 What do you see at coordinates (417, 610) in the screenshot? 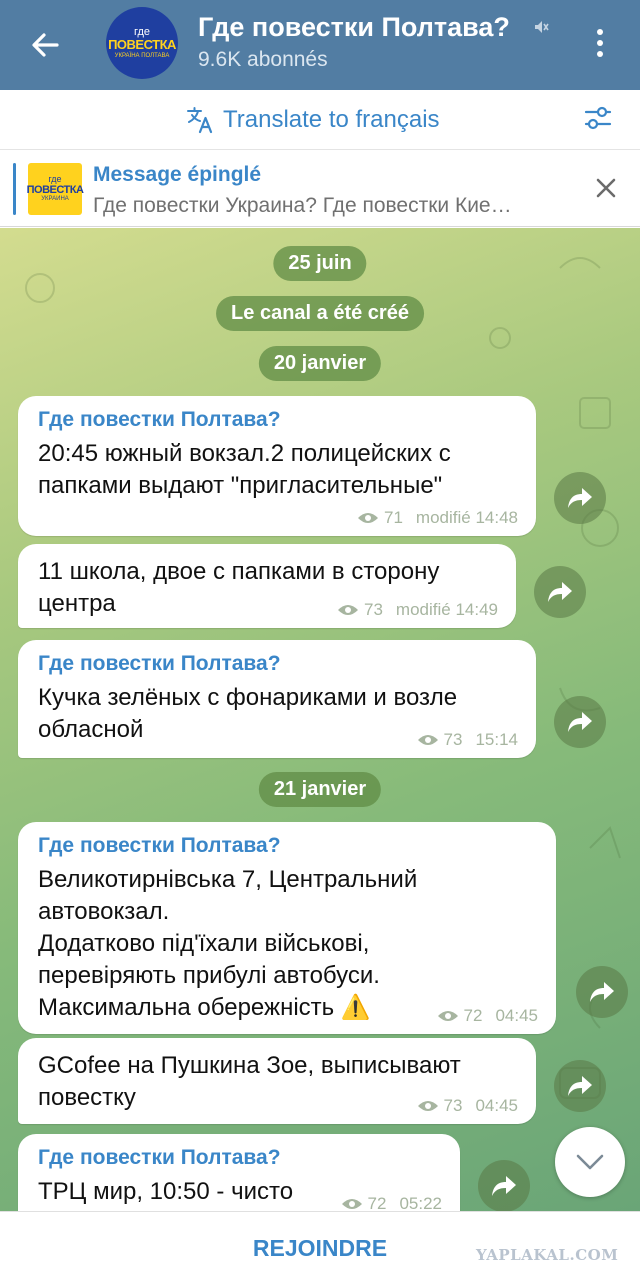
I see `message-meta: 73 modifié 14:49` at bounding box center [417, 610].